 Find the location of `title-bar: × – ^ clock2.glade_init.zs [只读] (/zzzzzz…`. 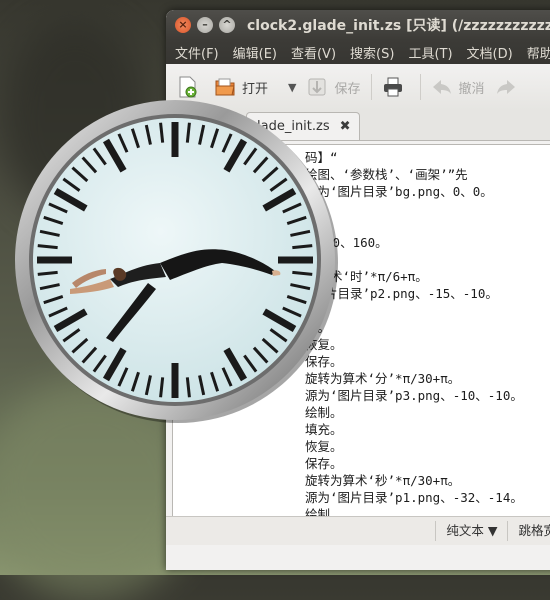

title-bar: × – ^ clock2.glade_init.zs [只读] (/zzzzzz… is located at coordinates (358, 25).